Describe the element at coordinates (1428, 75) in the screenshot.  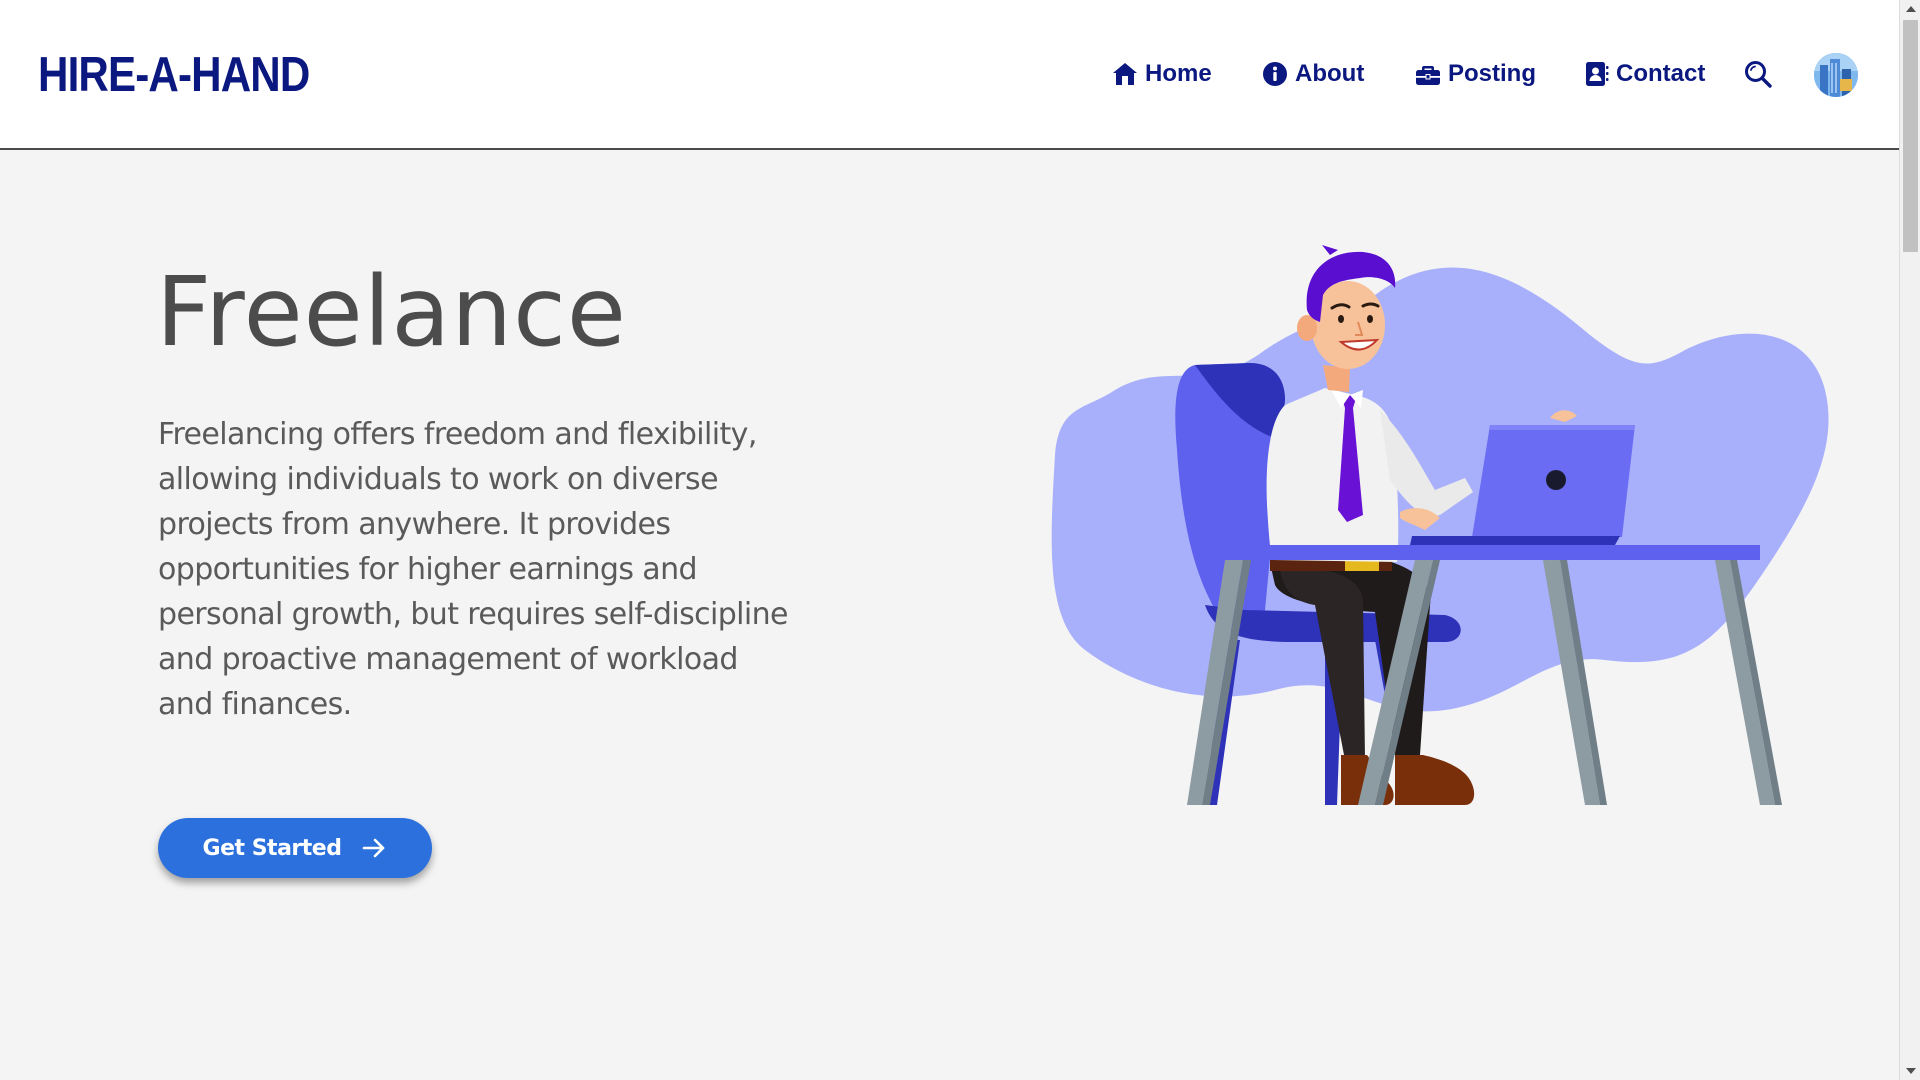
I see `briefcase-icon` at that location.